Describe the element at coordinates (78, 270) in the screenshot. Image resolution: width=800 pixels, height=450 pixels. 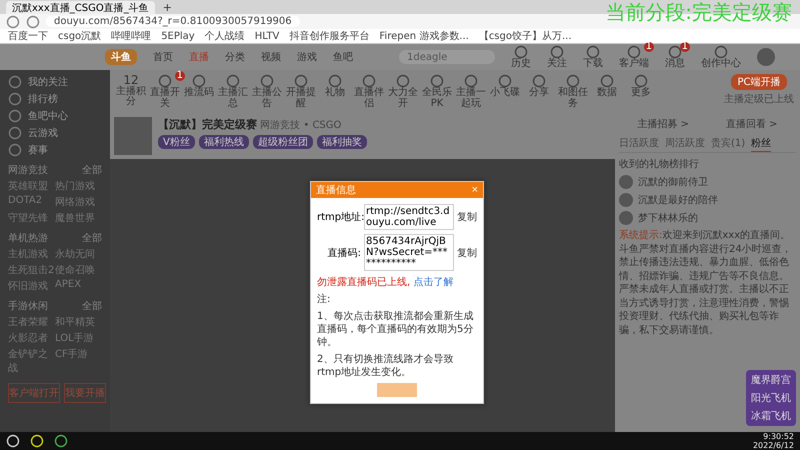
I see `game-link: 使命召唤` at that location.